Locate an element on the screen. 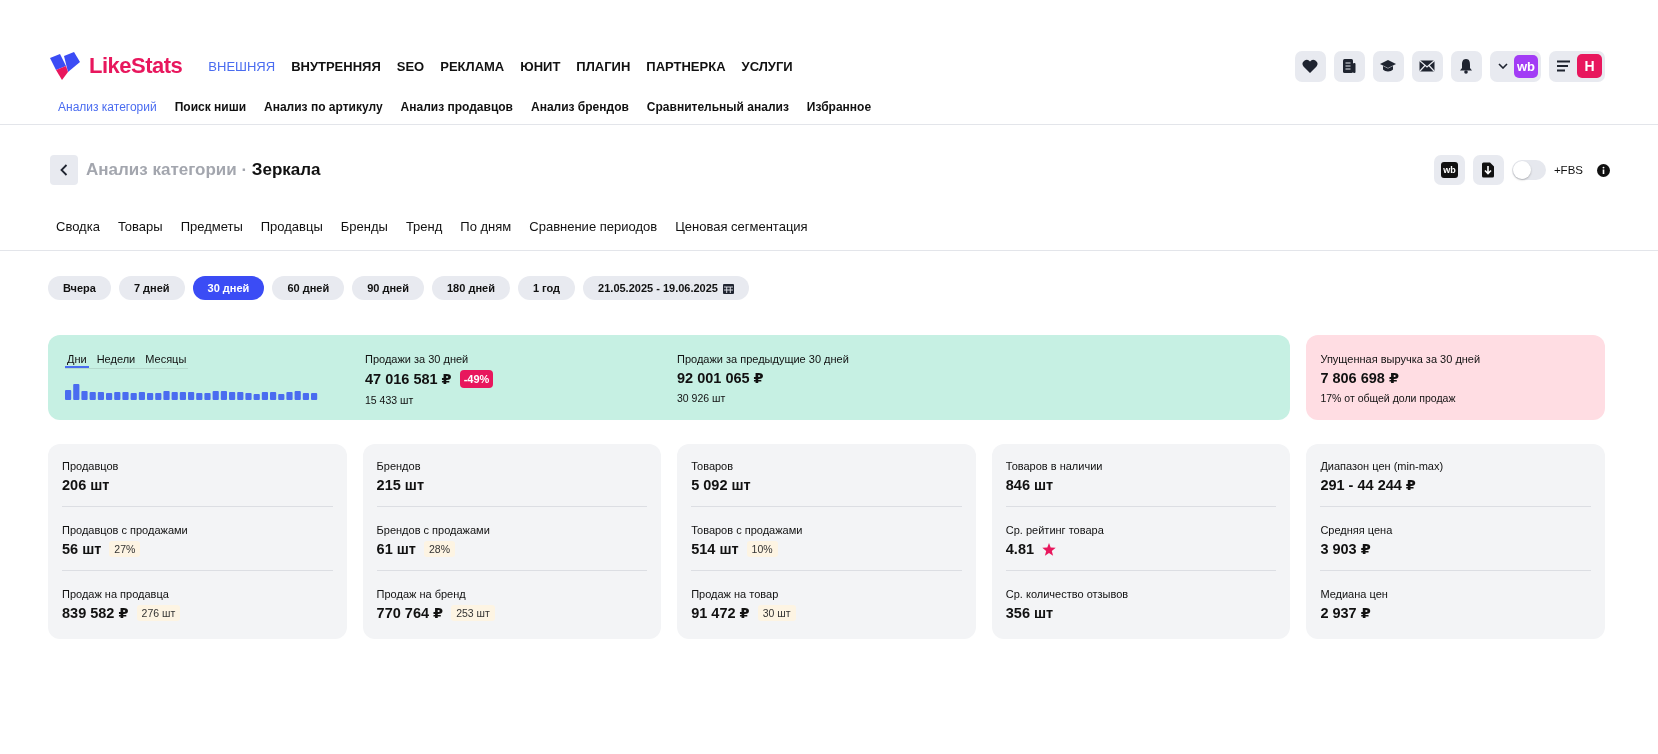  period-button: 7 дней is located at coordinates (151, 288).